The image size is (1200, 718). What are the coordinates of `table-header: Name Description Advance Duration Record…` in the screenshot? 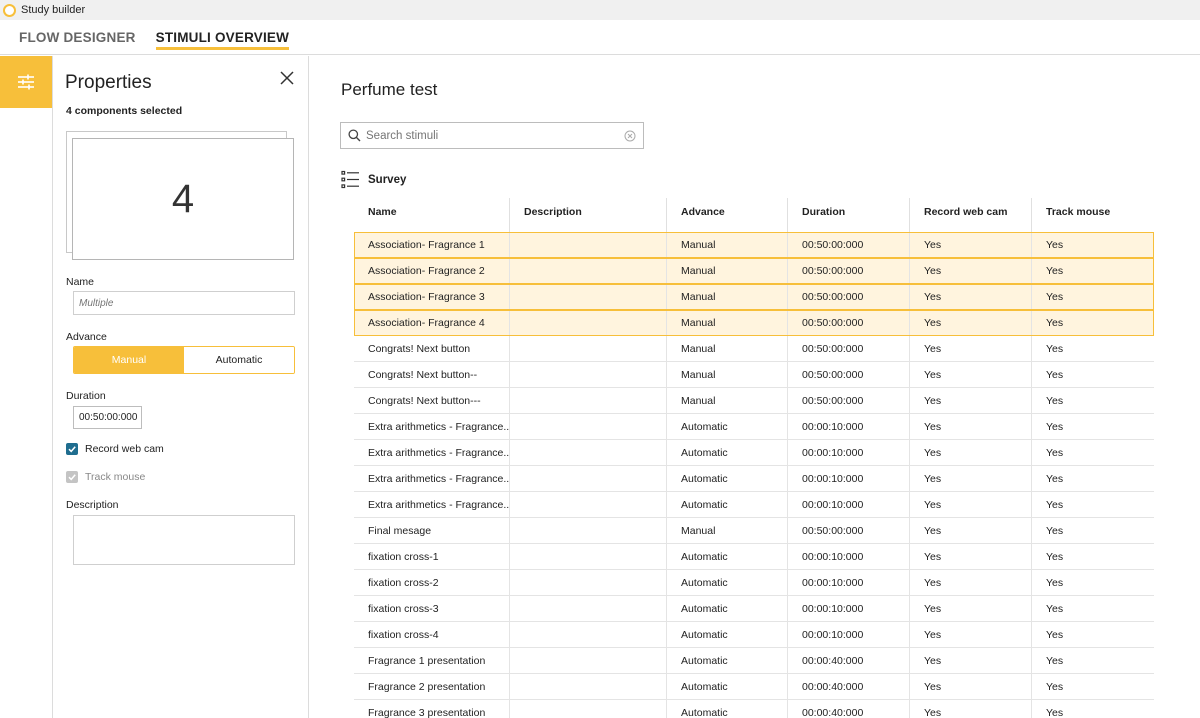 It's located at (754, 215).